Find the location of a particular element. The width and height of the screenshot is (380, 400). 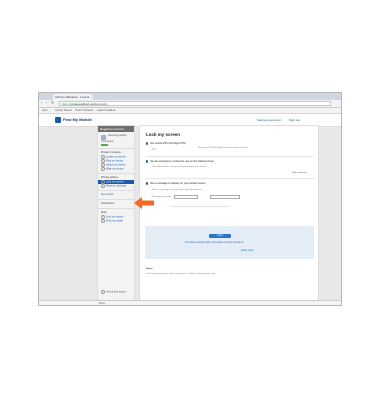

sidebar-item-find: Find my mobile is located at coordinates (116, 221).